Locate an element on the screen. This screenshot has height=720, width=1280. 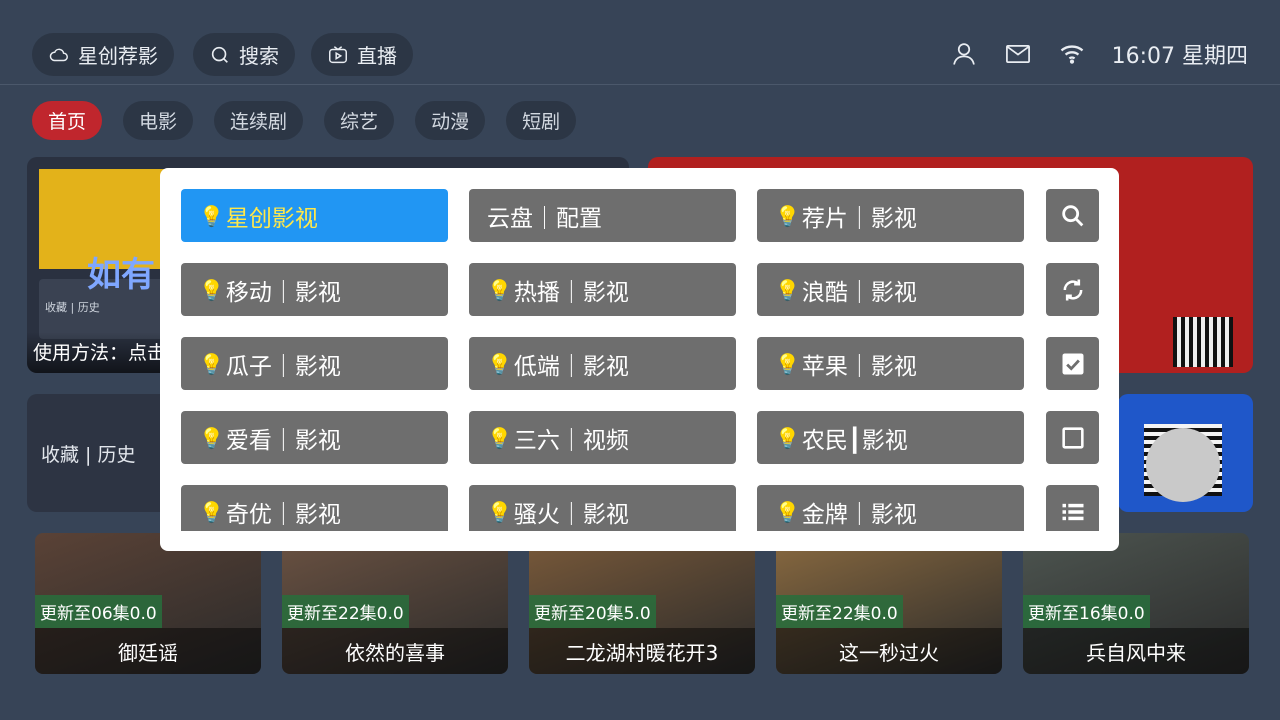
action-checkbox-checked-button is located at coordinates (1072, 363).